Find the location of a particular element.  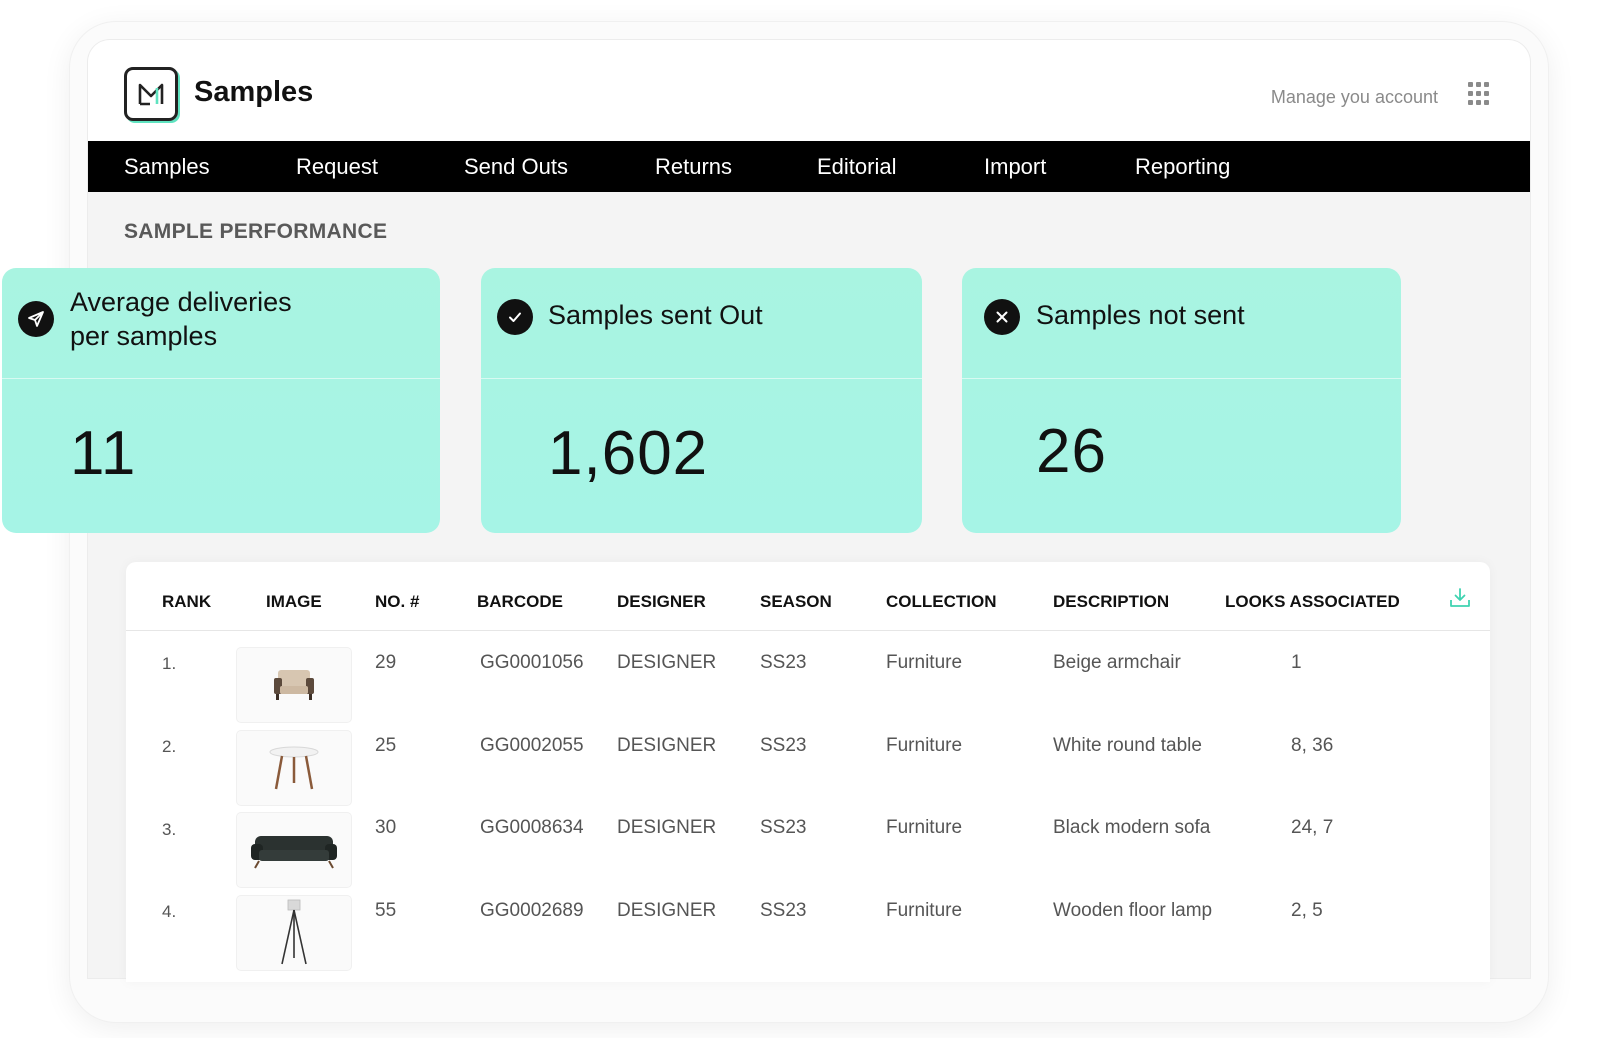

nav-item-reporting: Reporting is located at coordinates (1182, 167).